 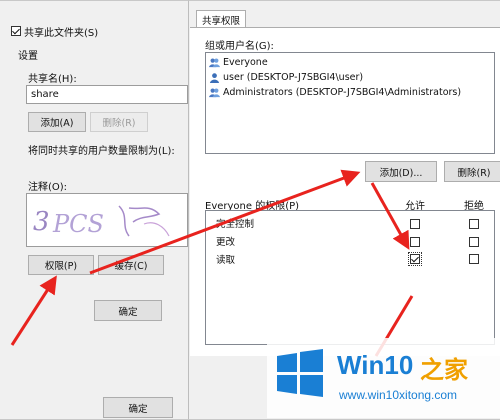 I want to click on watermark-brand-prefix: Win10, so click(x=375, y=365).